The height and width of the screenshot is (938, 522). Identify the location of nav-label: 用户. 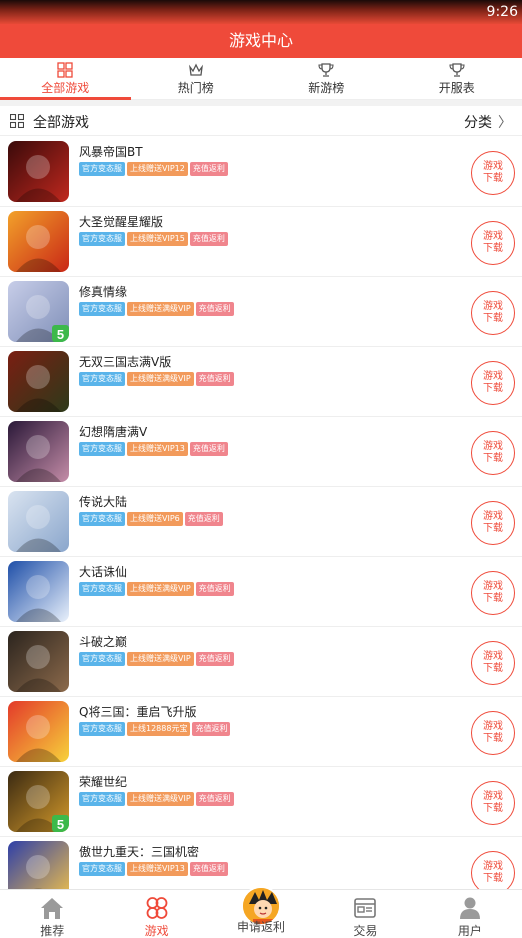
(469, 931).